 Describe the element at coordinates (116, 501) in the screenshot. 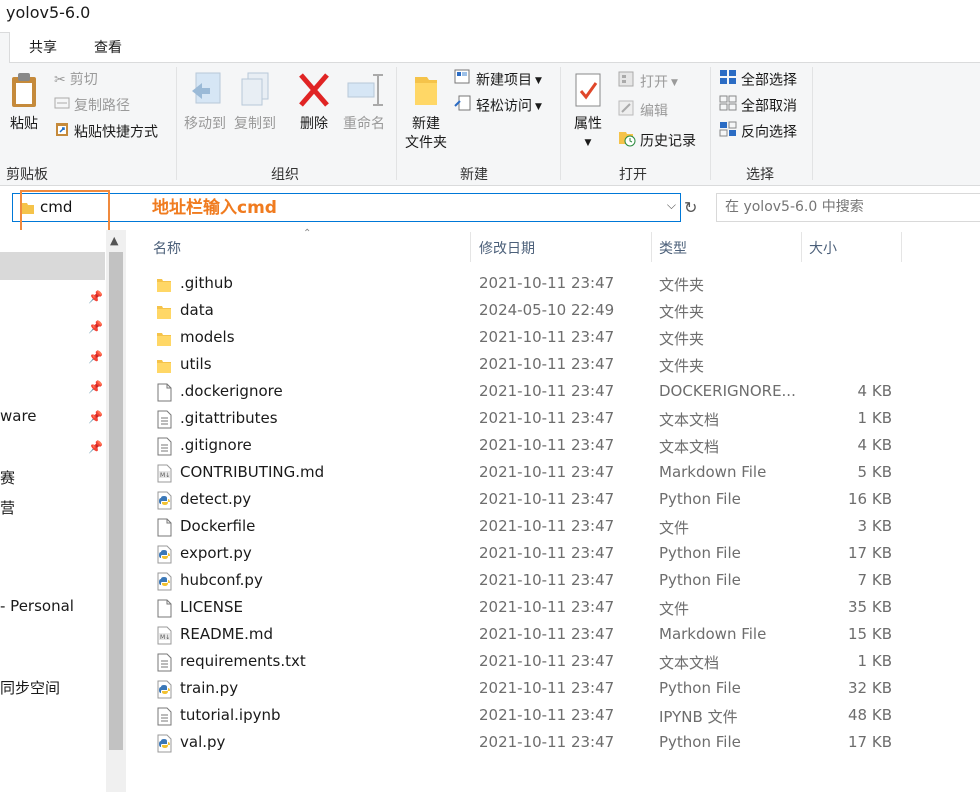

I see `scrollbar-thumb` at that location.